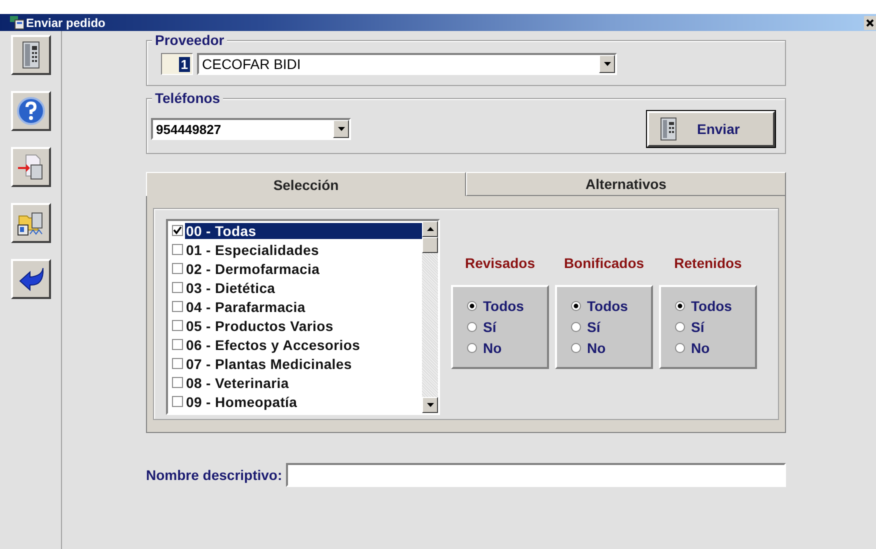  I want to click on help-button, so click(31, 111).